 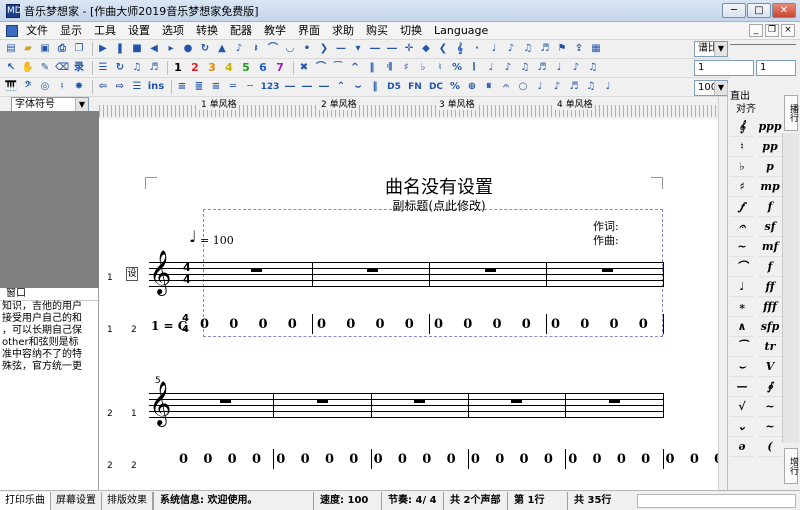 I want to click on maximize-button: □, so click(x=759, y=10).